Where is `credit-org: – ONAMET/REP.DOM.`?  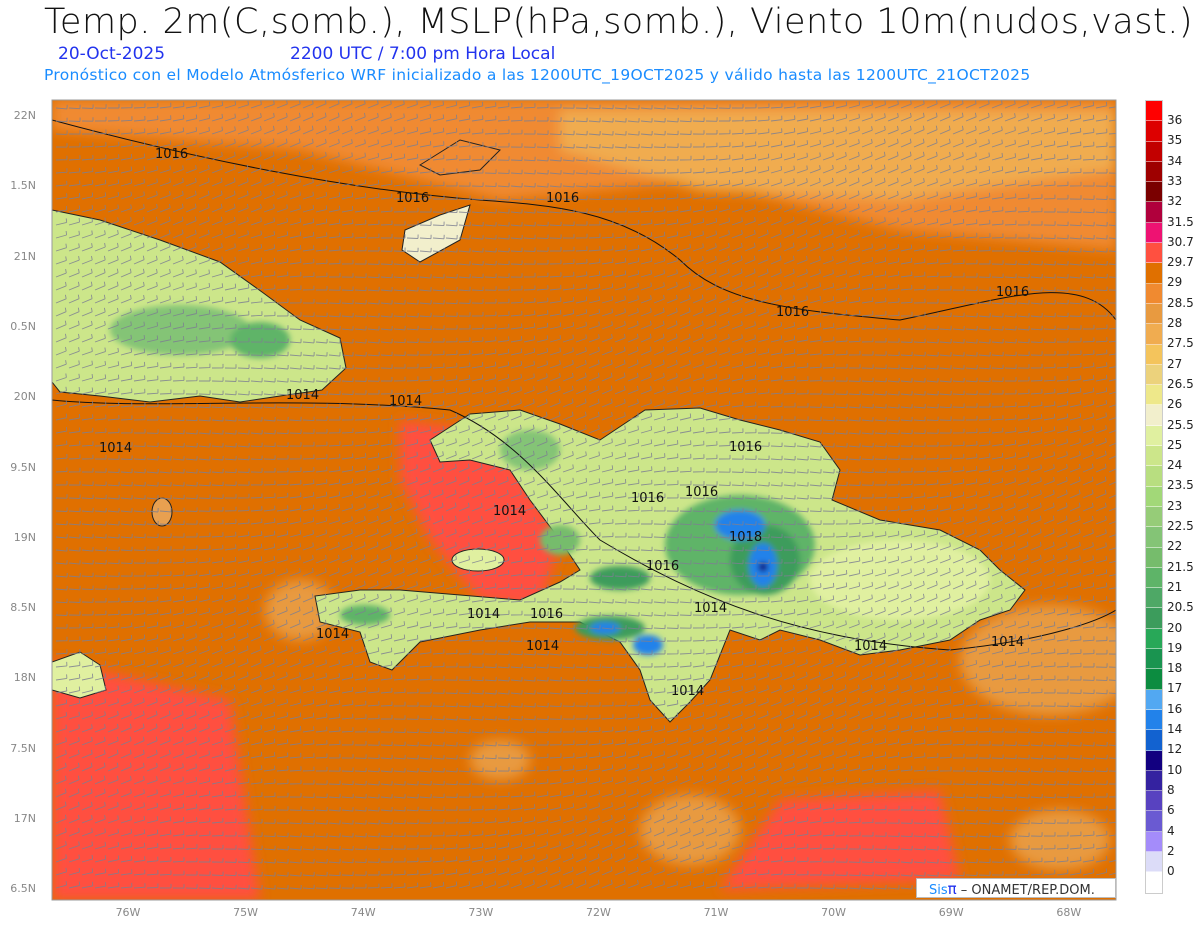
credit-org: – ONAMET/REP.DOM. is located at coordinates (1025, 890).